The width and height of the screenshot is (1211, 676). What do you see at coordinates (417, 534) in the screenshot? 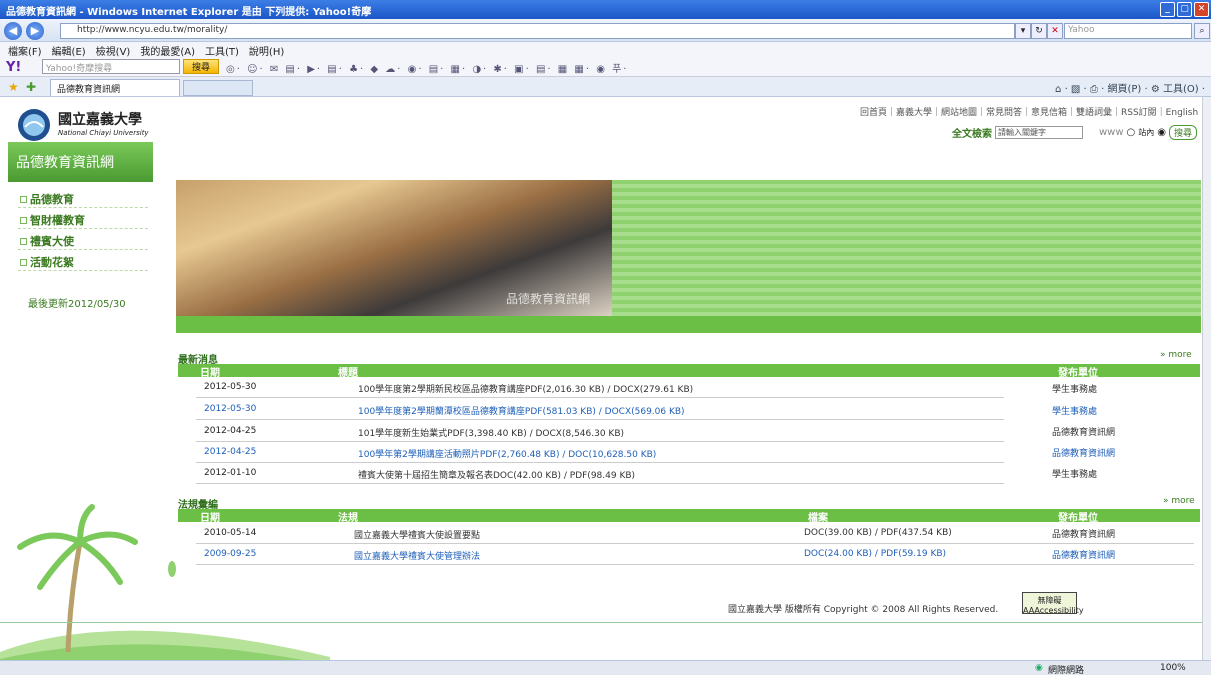
I see `law-title-link: 國立嘉義大學禮賓大使設置要點` at bounding box center [417, 534].